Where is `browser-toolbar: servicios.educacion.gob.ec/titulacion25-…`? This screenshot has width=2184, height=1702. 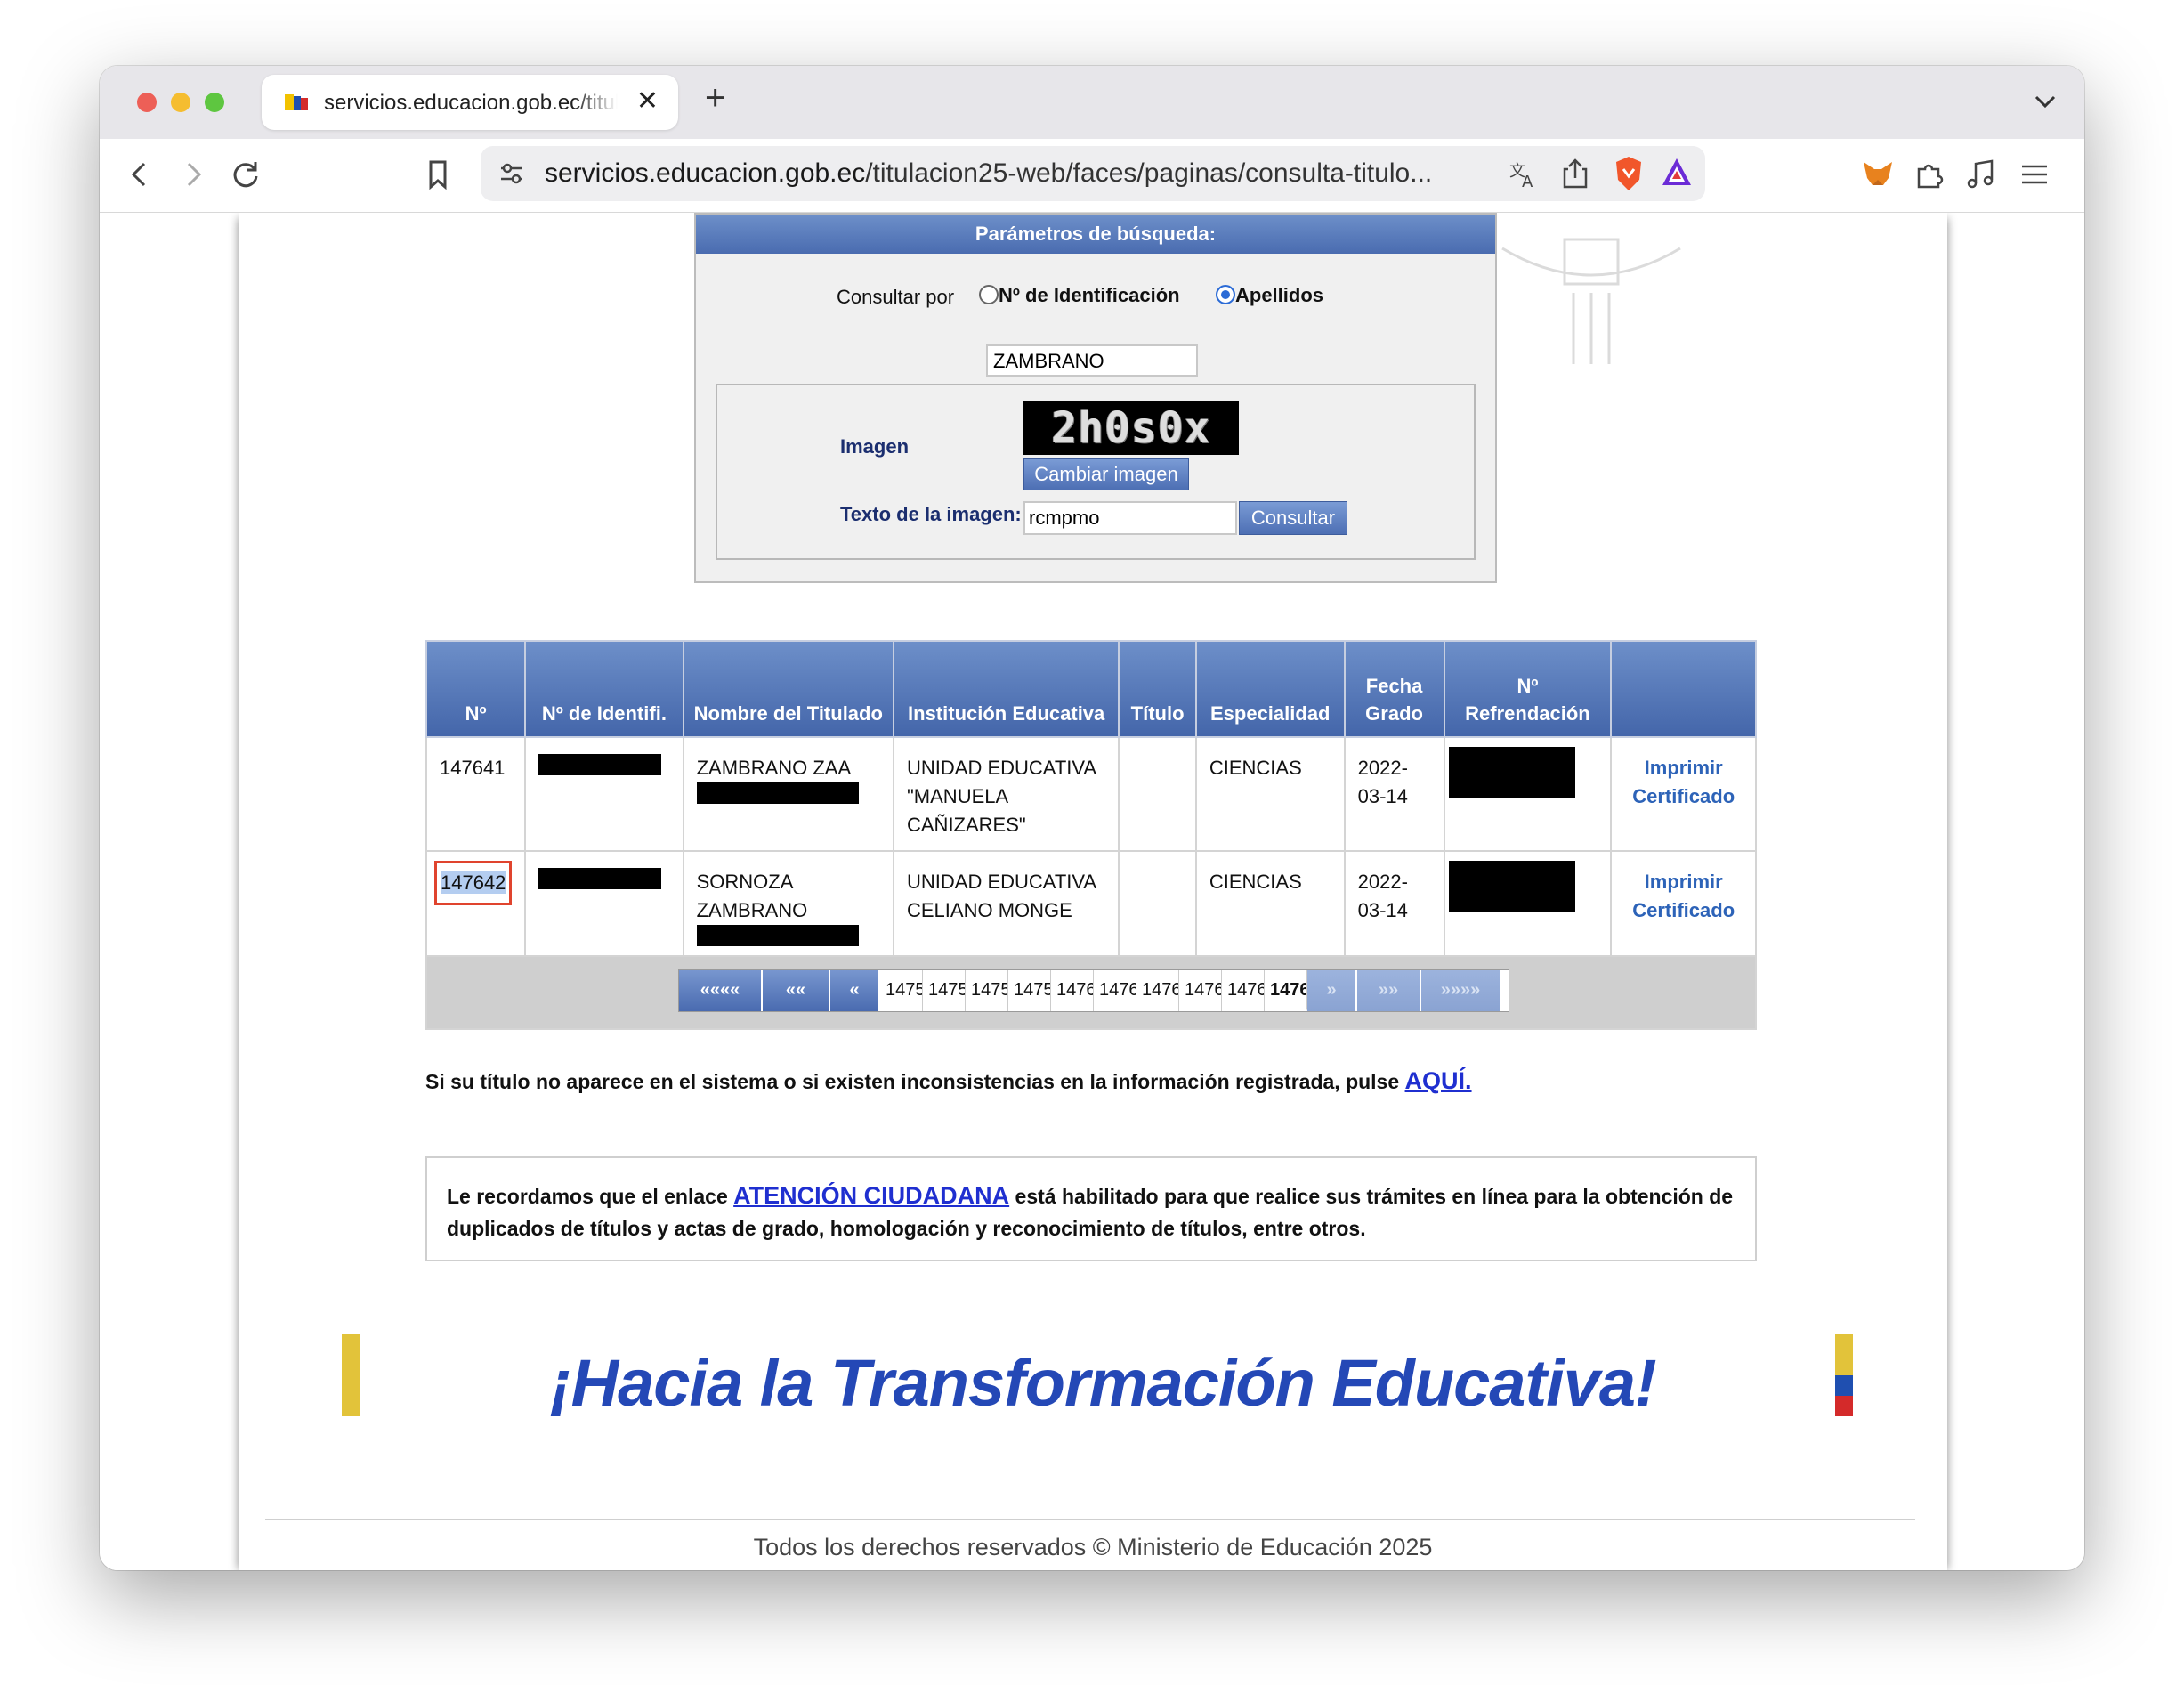
browser-toolbar: servicios.educacion.gob.ec/titulacion25-… is located at coordinates (1092, 176).